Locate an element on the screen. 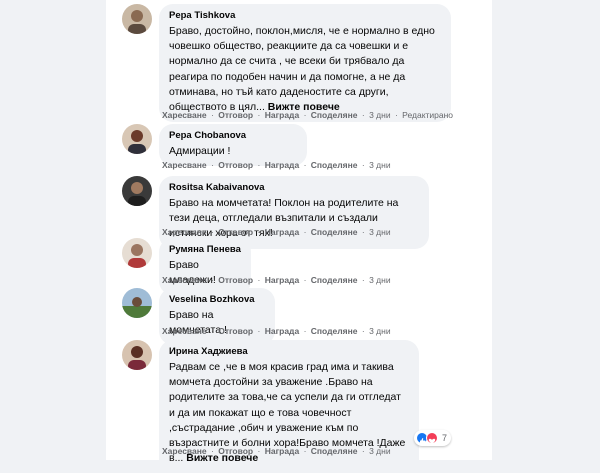  comment-author: Pepa Chobanova is located at coordinates (233, 136).